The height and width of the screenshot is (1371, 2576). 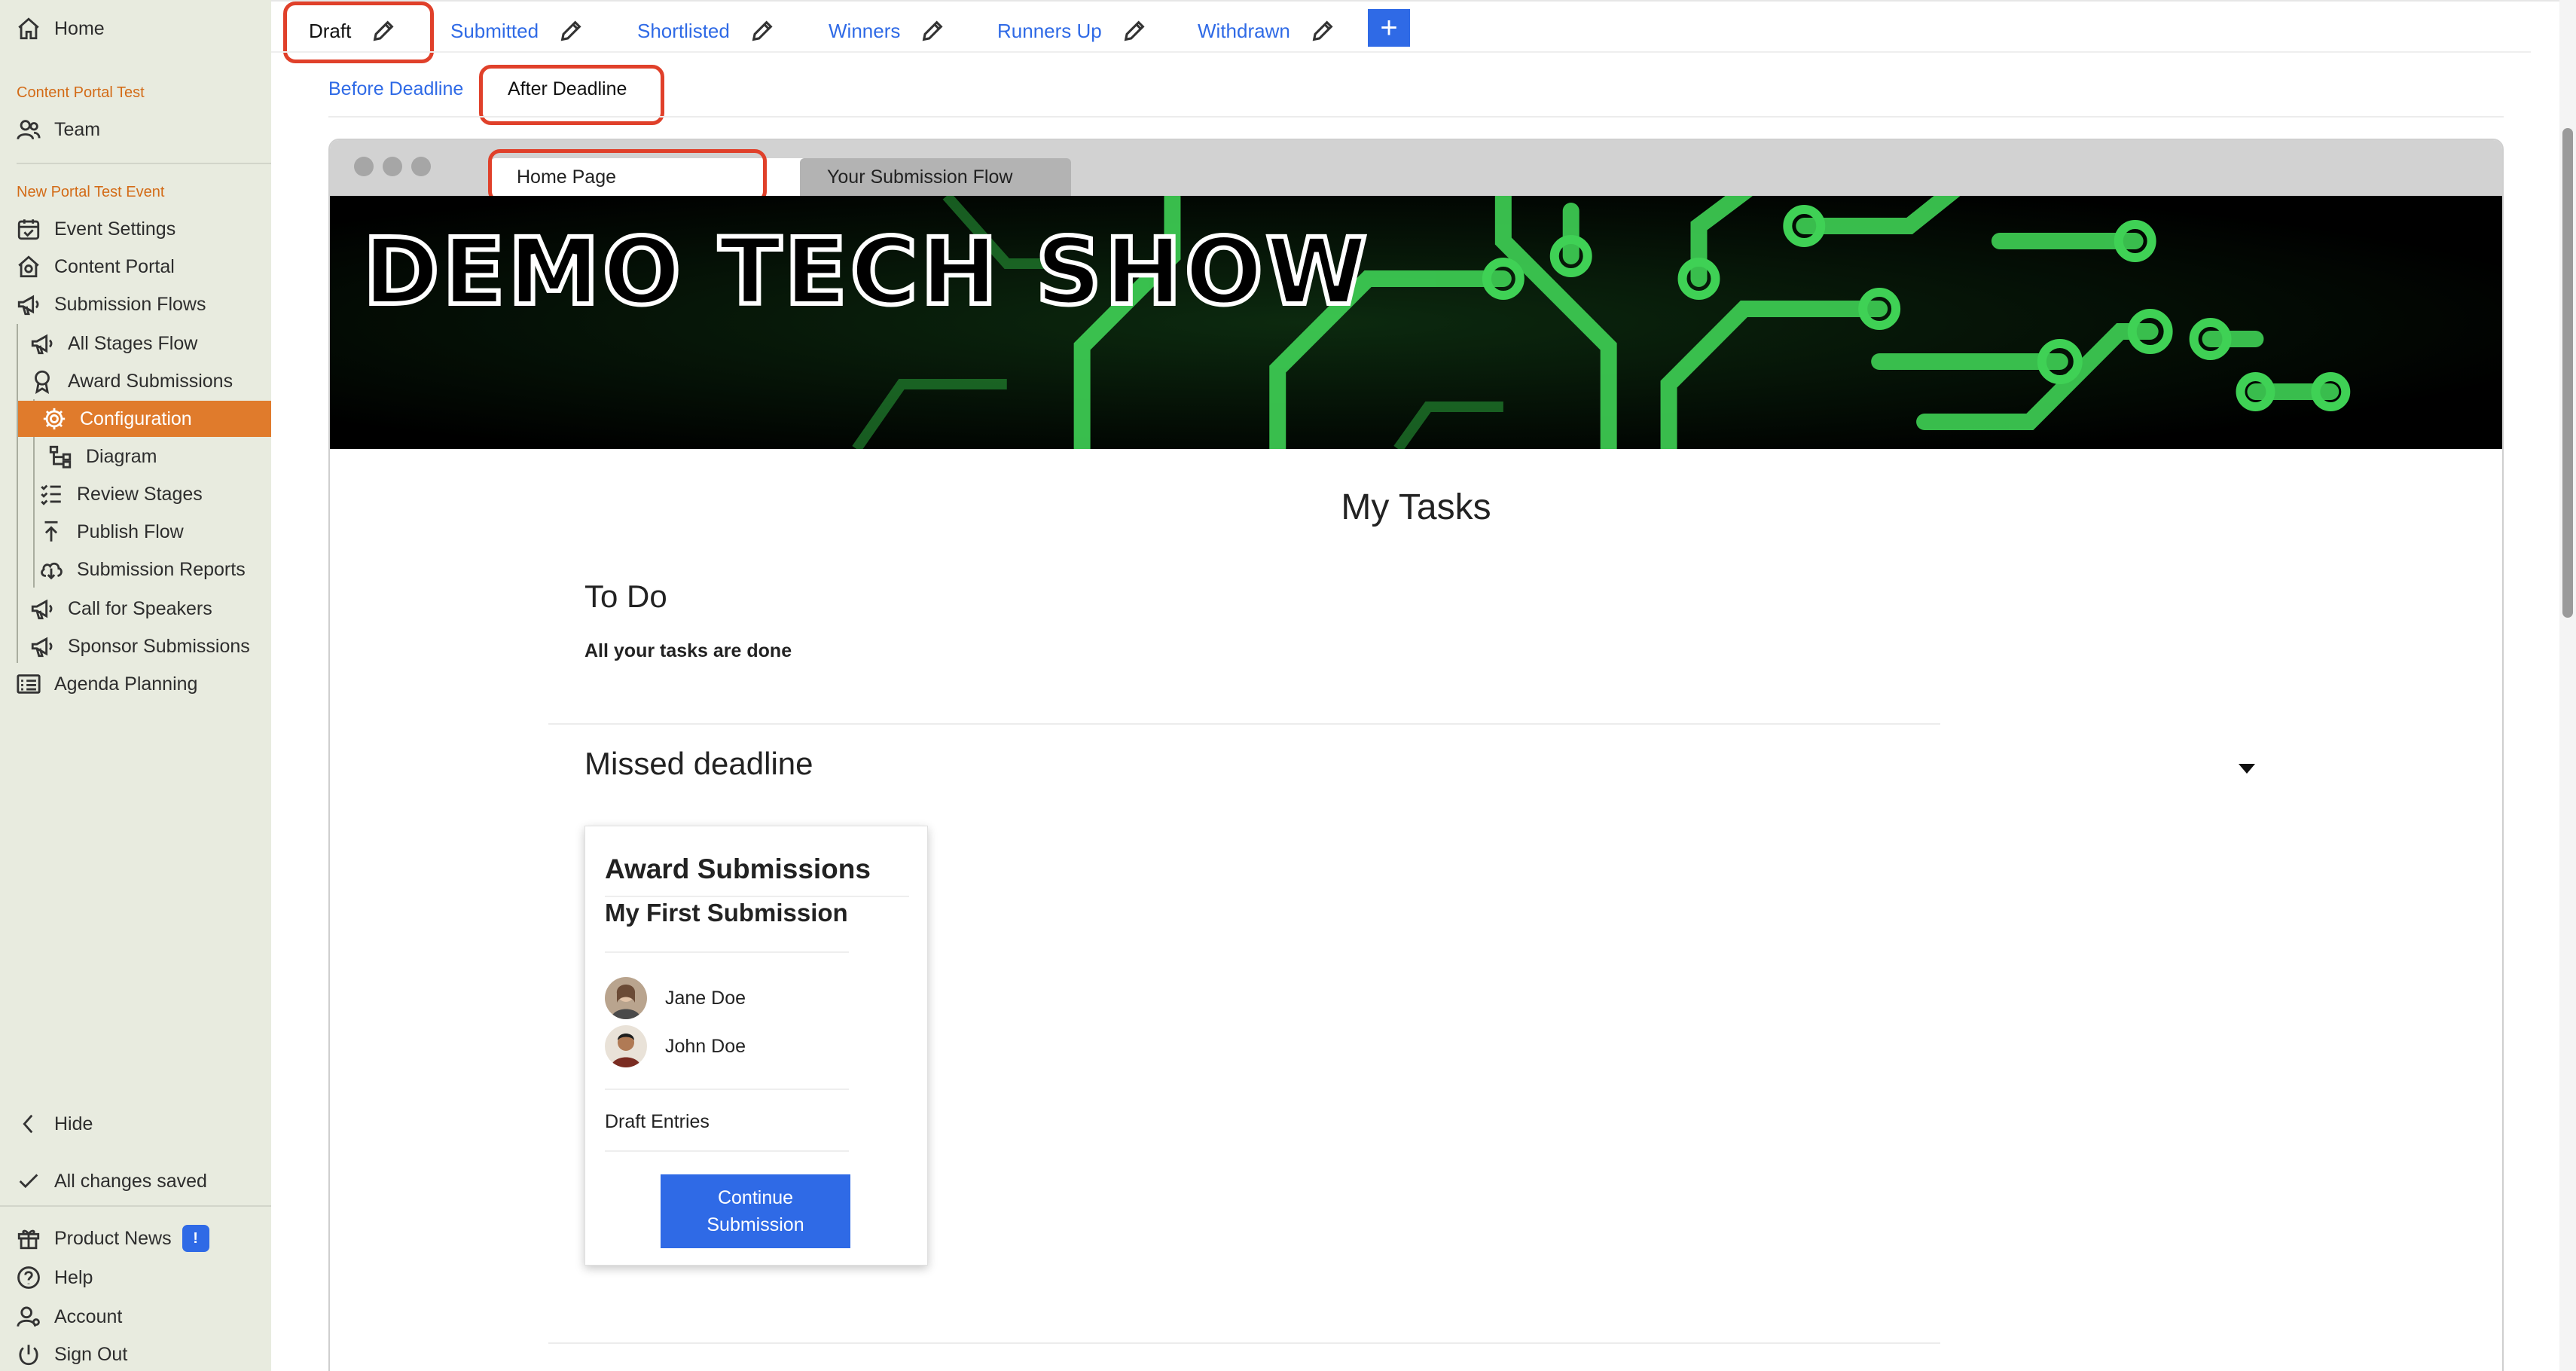 I want to click on sidebar-item-sponsor-submissions: Sponsor Submissions, so click(x=163, y=646).